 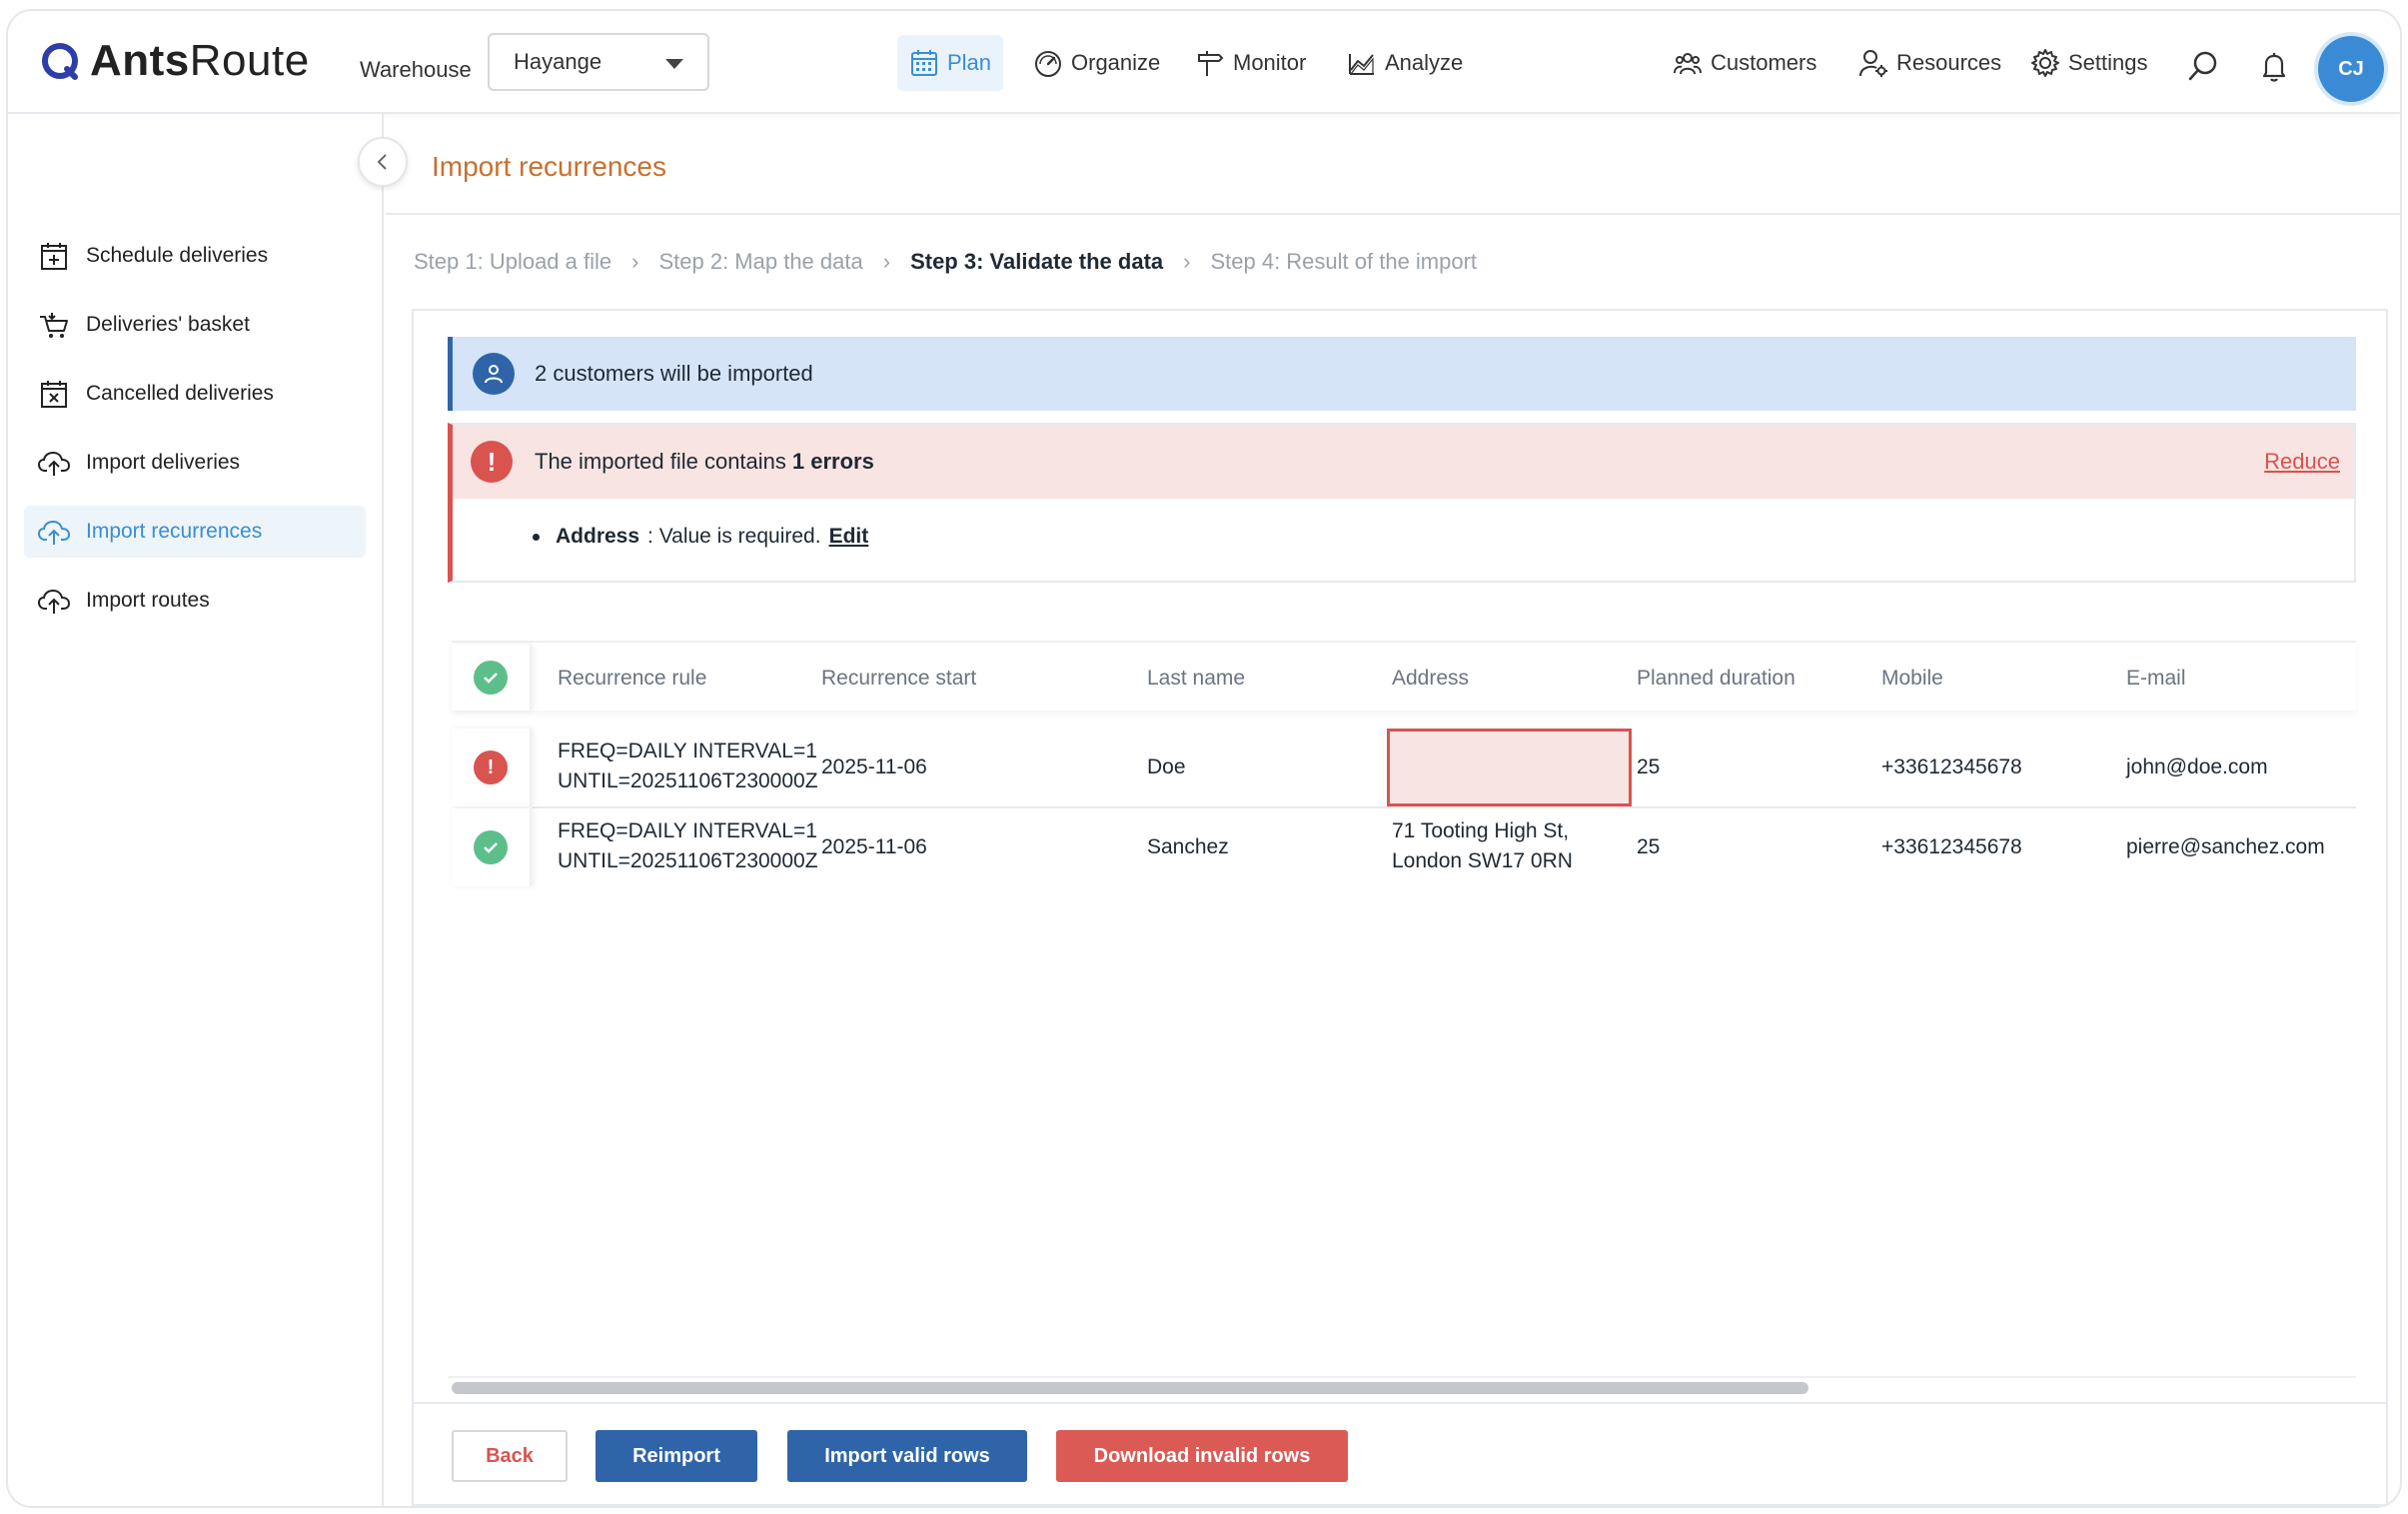 I want to click on cell-mobile: +33612345678, so click(x=1952, y=847).